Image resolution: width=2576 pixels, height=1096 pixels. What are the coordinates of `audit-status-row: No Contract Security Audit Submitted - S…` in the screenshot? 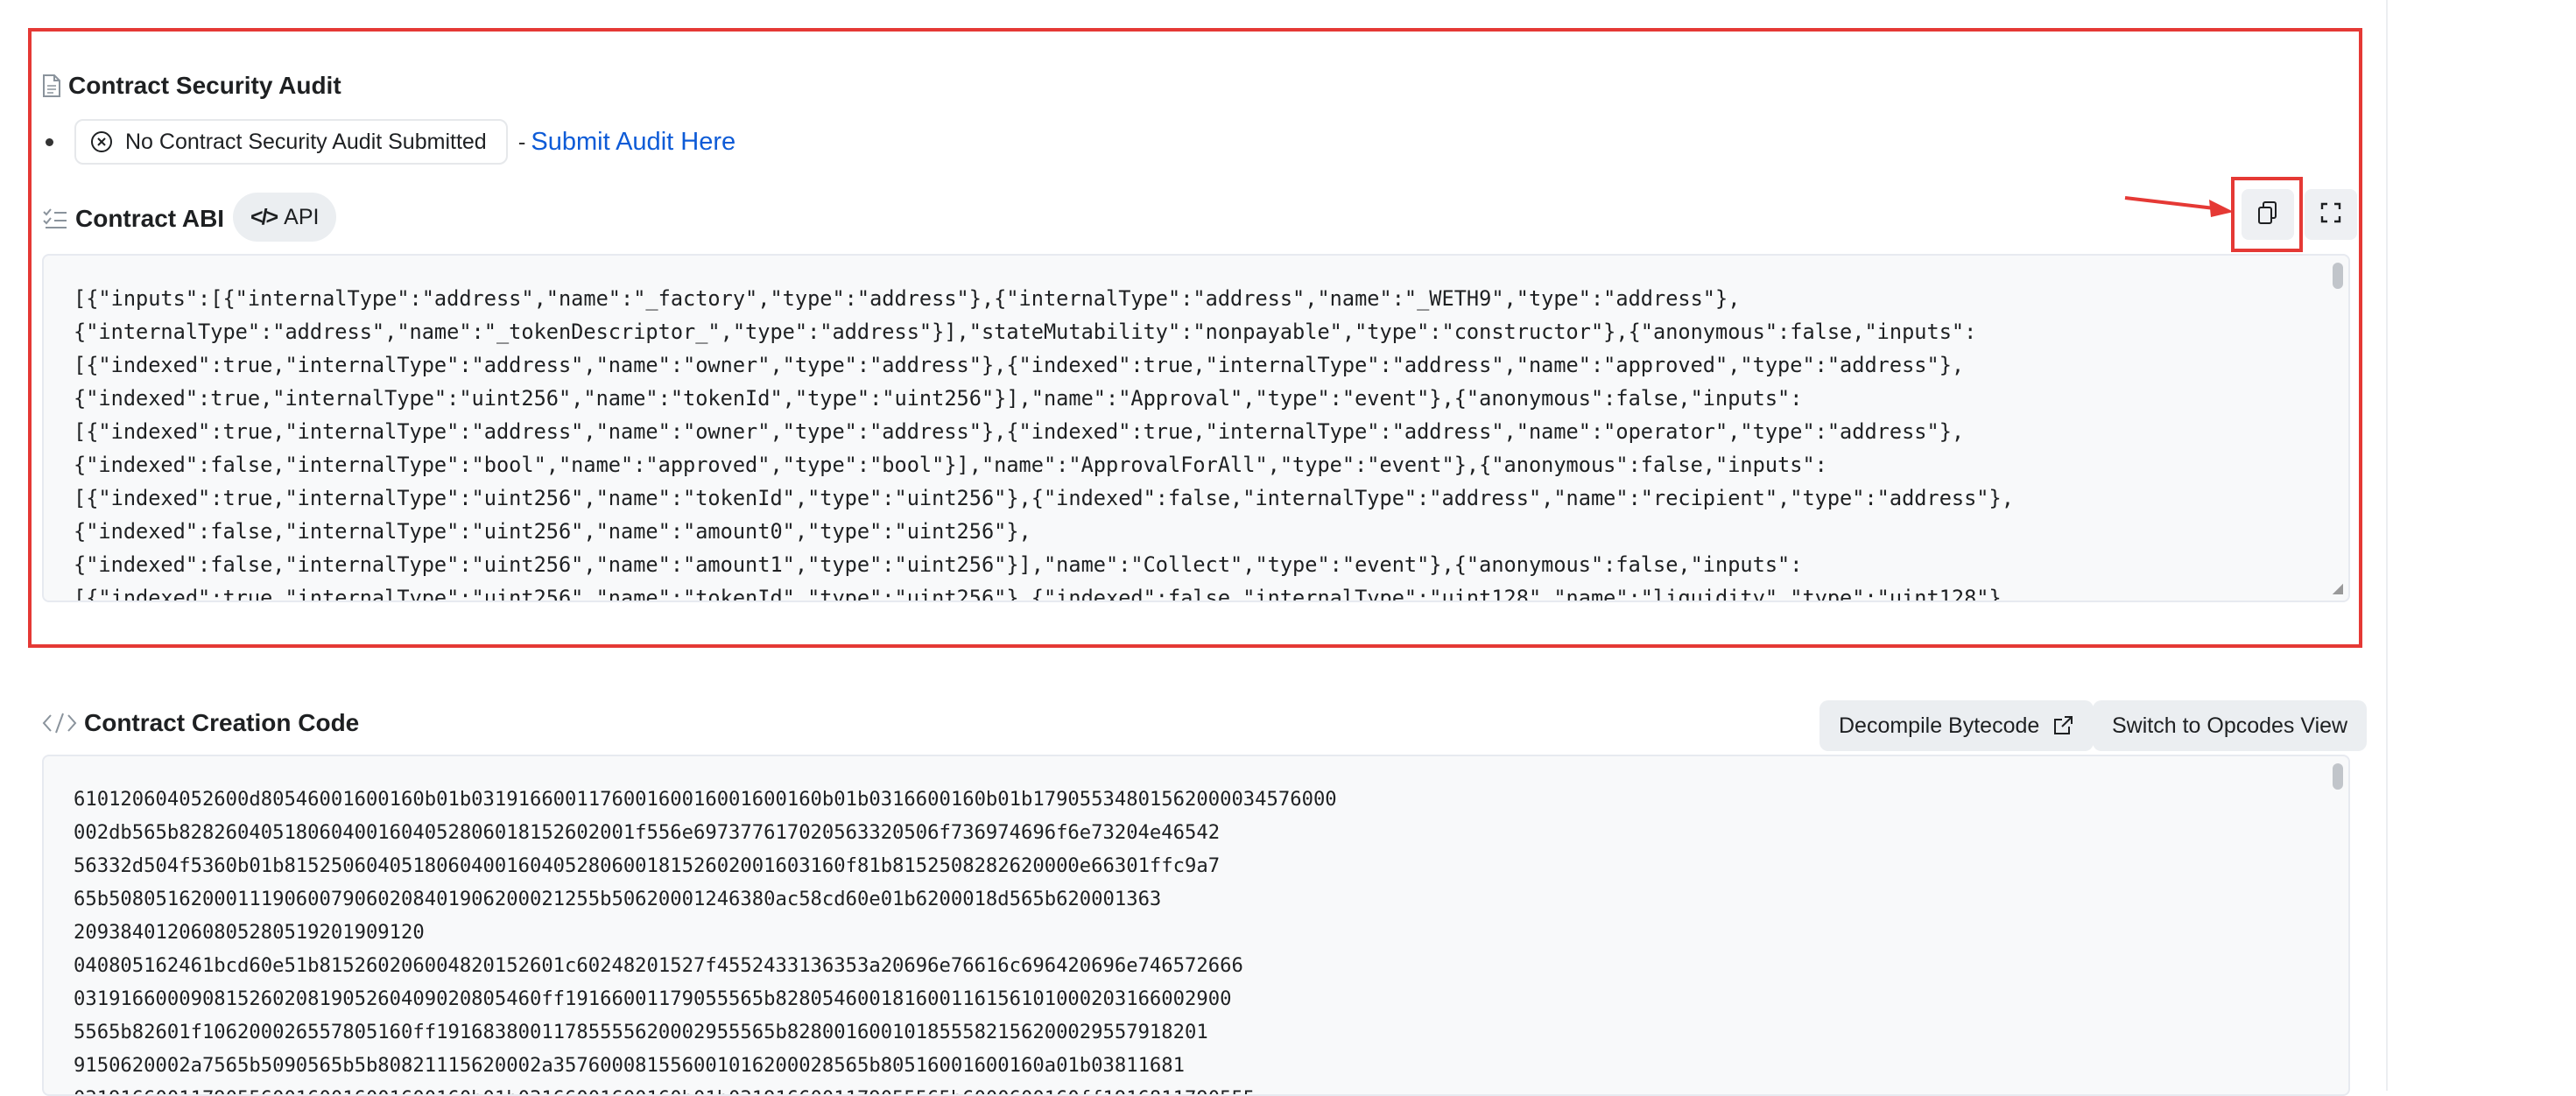 It's located at (390, 142).